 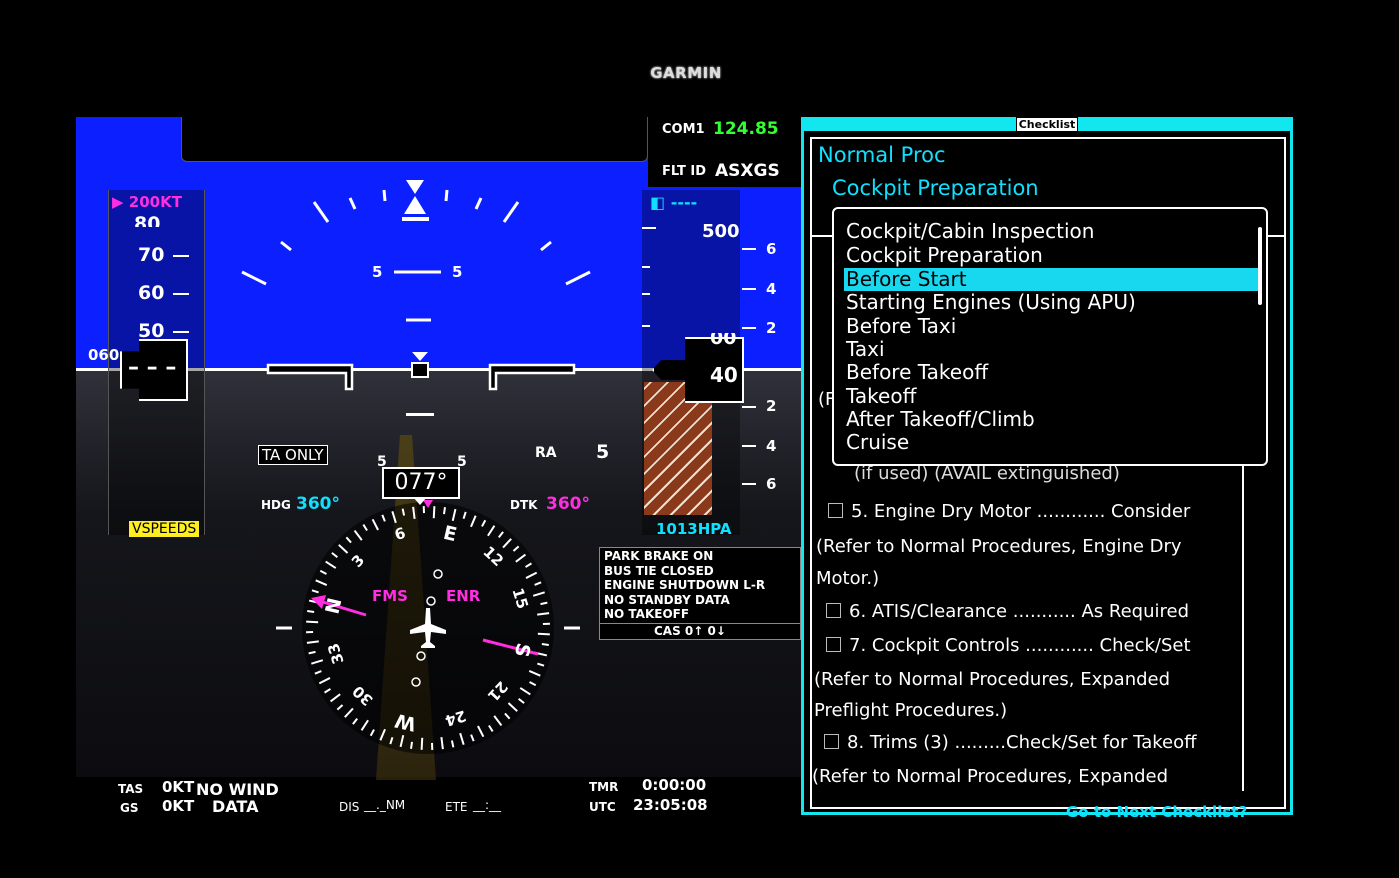 I want to click on dropdown-item: Takeoff, so click(x=881, y=396).